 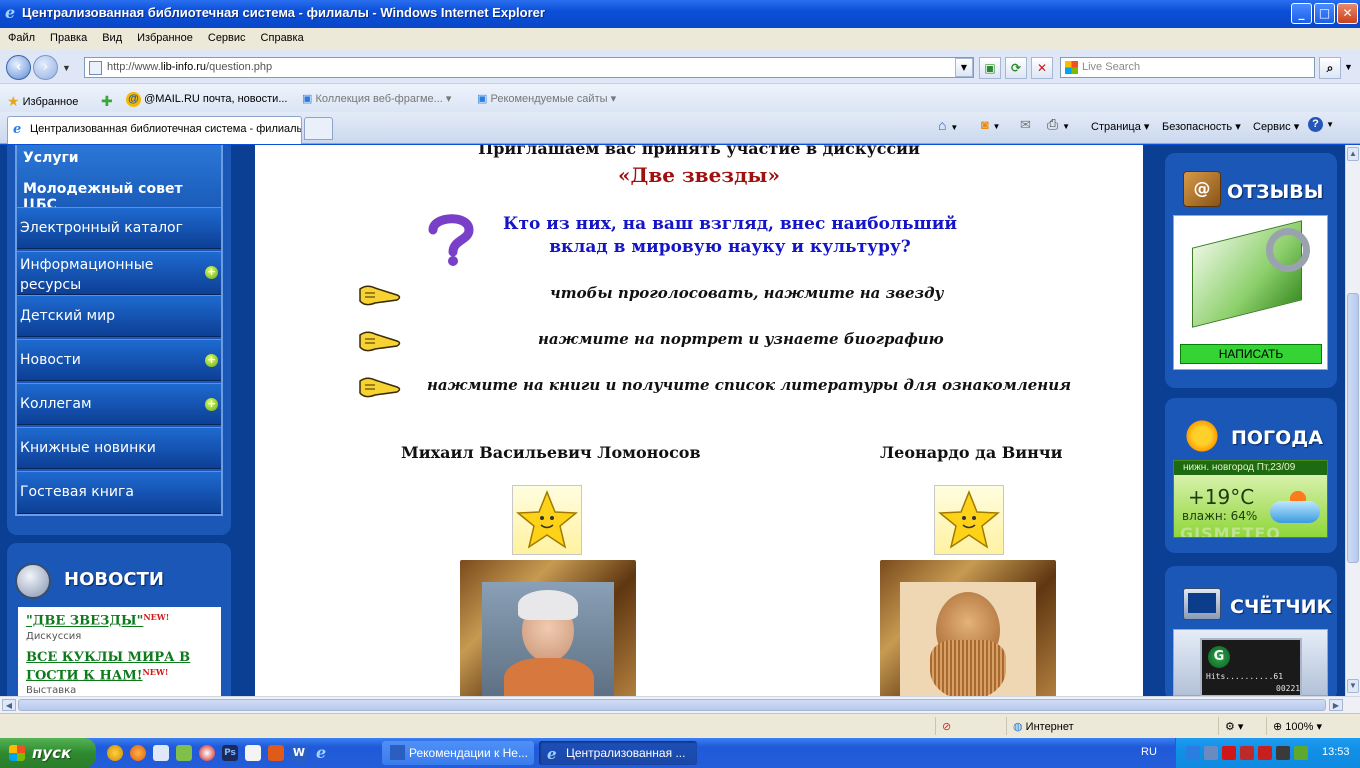 I want to click on counter-widget: G Hits..........61 00221, so click(x=1250, y=662).